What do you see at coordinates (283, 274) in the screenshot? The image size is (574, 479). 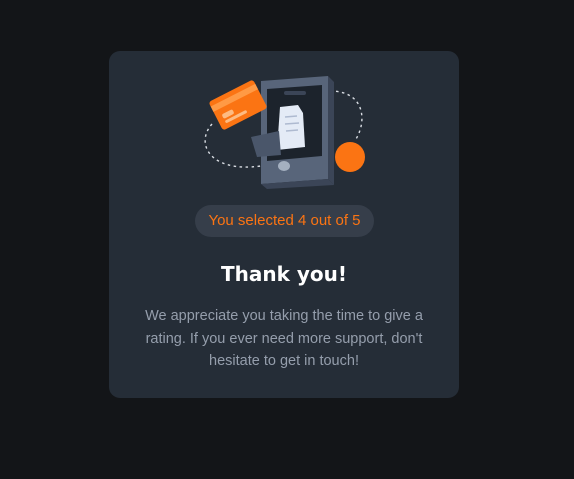 I see `thank-you-title: Thank you!` at bounding box center [283, 274].